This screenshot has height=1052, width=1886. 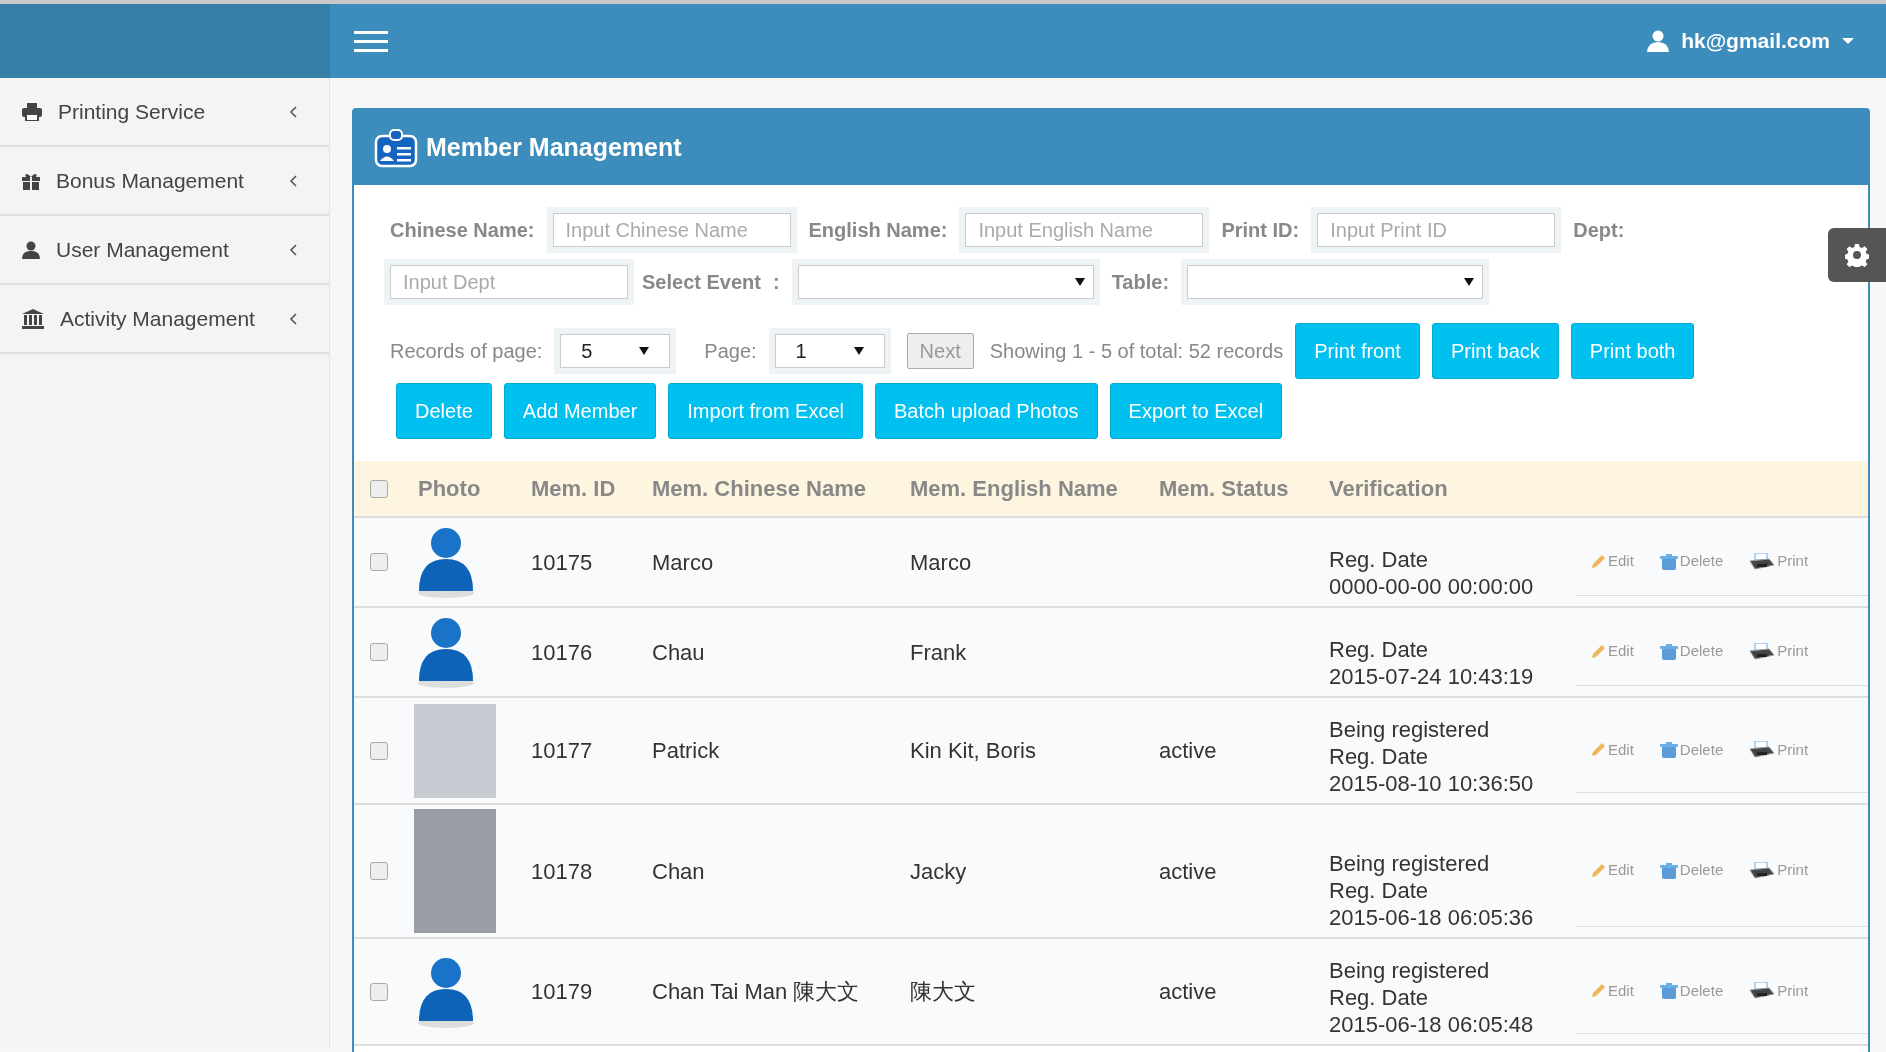 I want to click on sidebar-item: User Management, so click(x=164, y=250).